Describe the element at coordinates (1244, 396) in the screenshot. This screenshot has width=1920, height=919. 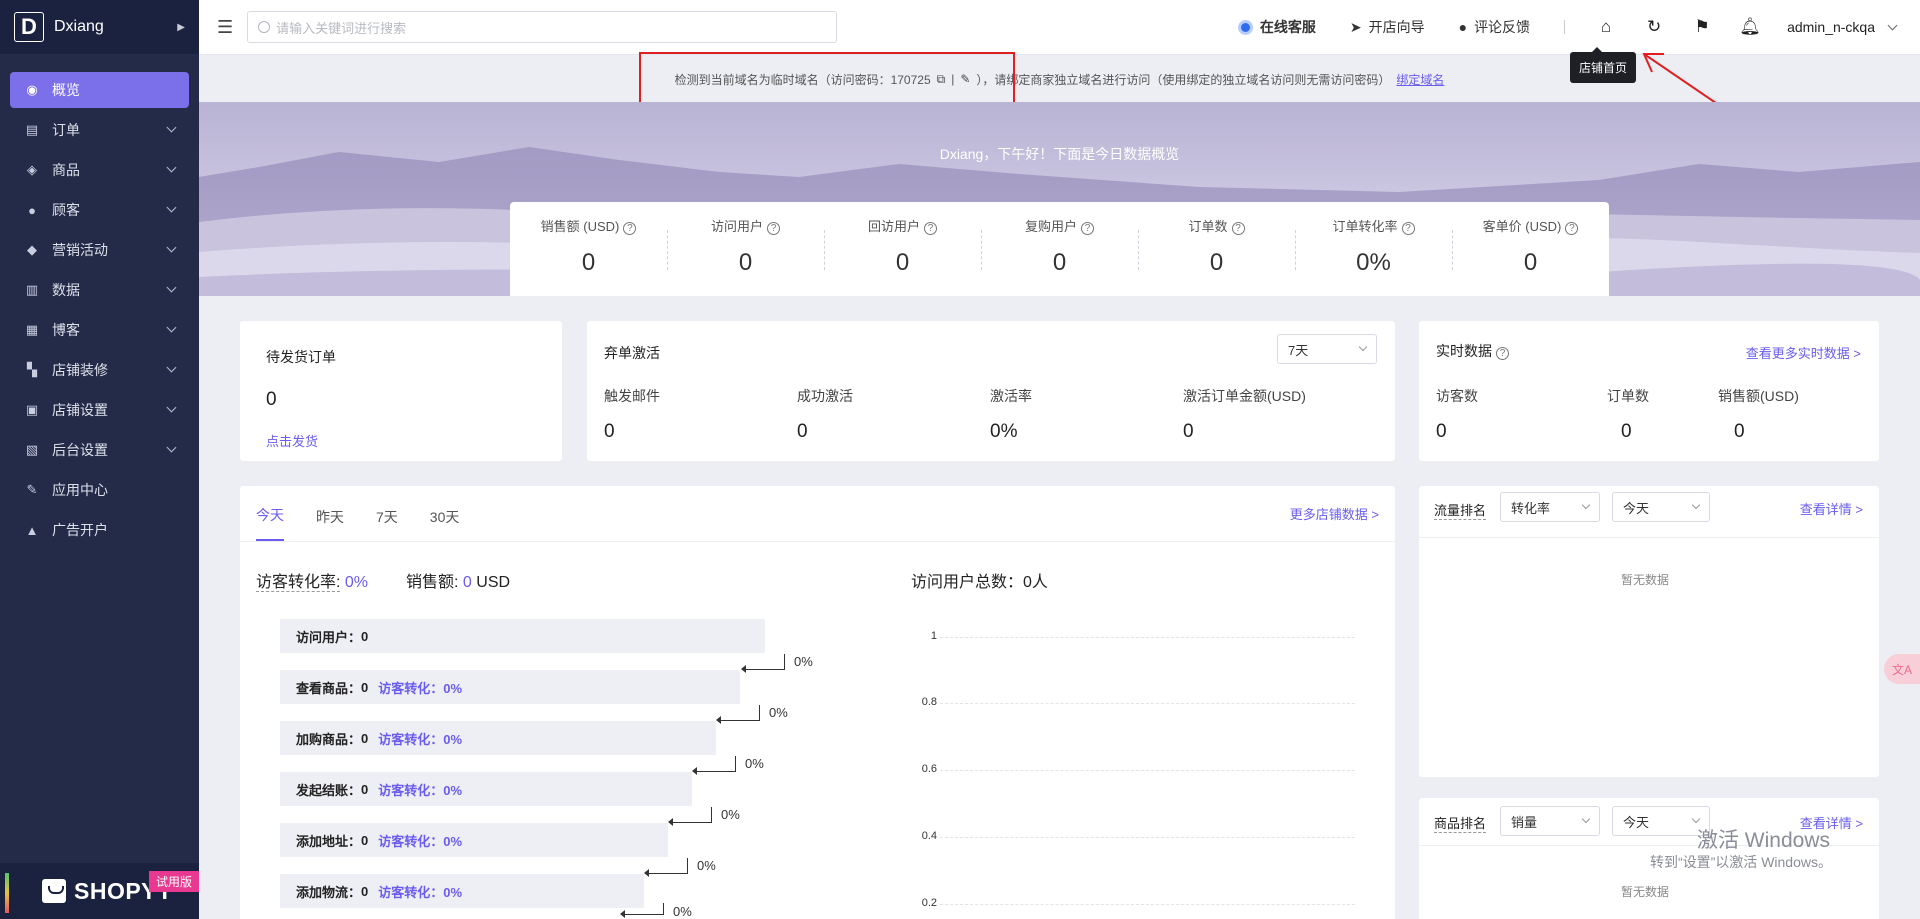
I see `metric-label: 激活订单金额(USD)` at that location.